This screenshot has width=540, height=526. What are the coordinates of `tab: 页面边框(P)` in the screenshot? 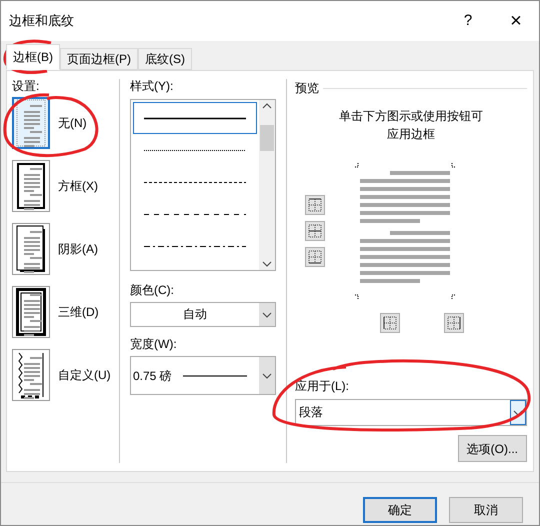 It's located at (99, 59).